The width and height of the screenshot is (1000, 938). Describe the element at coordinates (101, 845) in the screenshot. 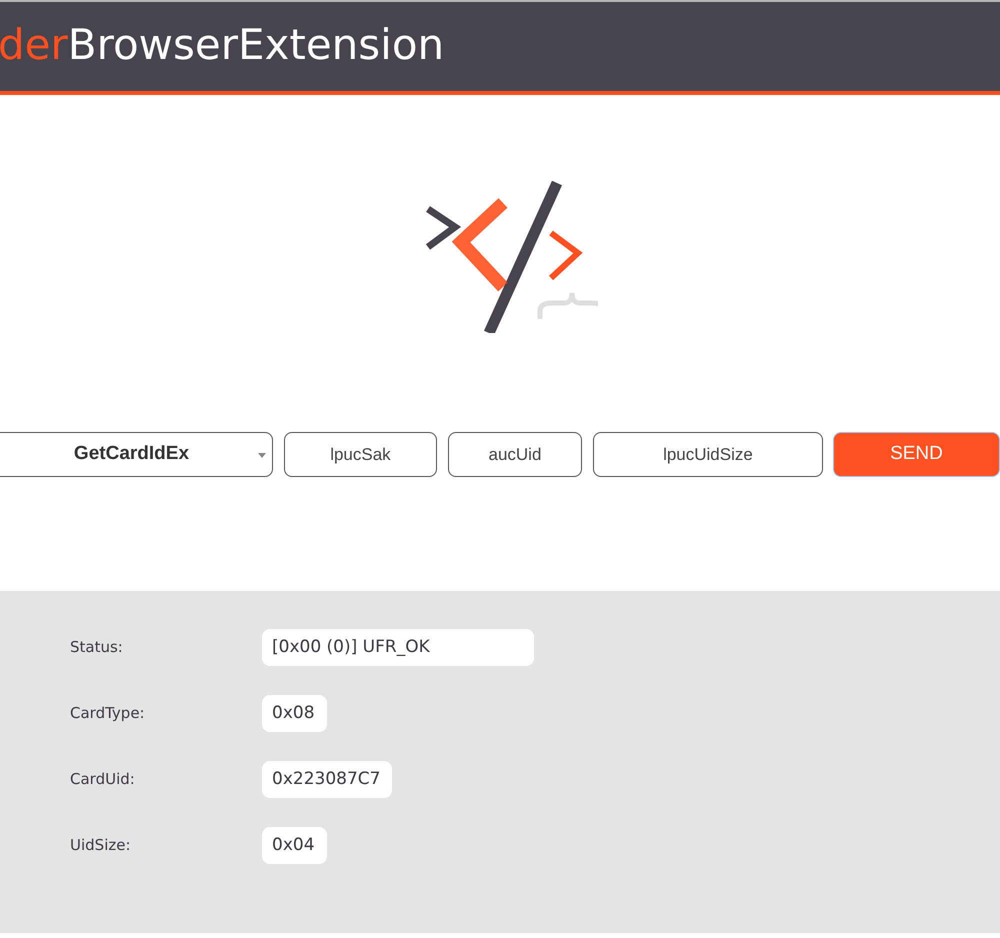

I see `result-label: UidSize:` at that location.